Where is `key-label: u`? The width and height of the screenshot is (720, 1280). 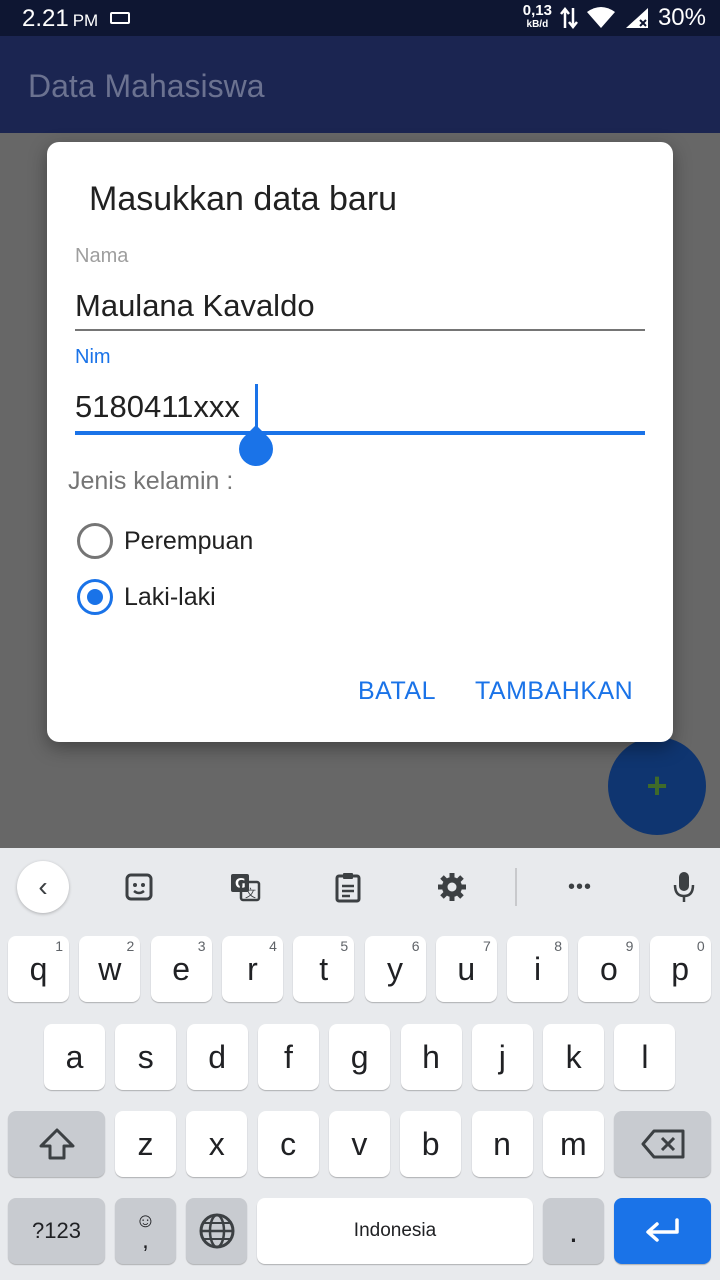
key-label: u is located at coordinates (466, 968).